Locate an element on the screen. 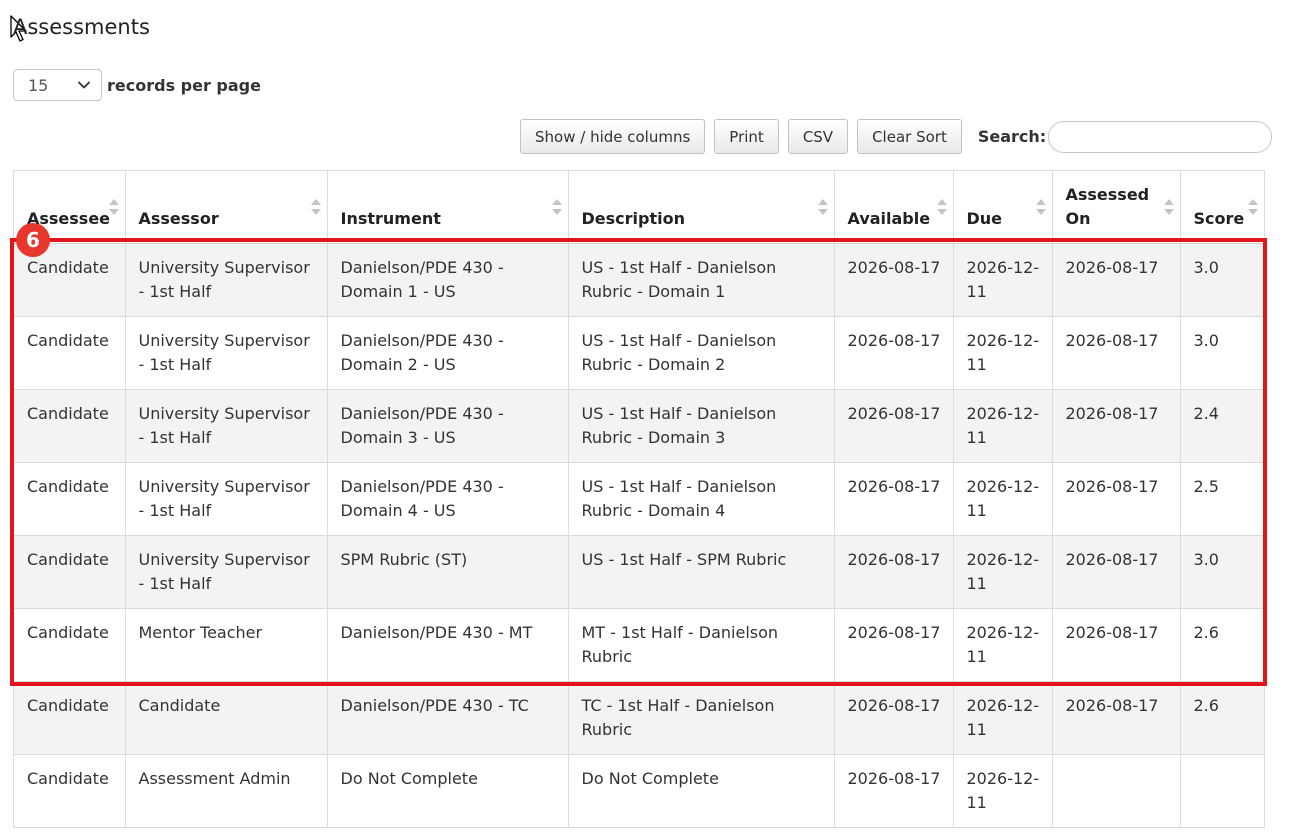 This screenshot has height=836, width=1307. records-per-page-label: records per page is located at coordinates (184, 85).